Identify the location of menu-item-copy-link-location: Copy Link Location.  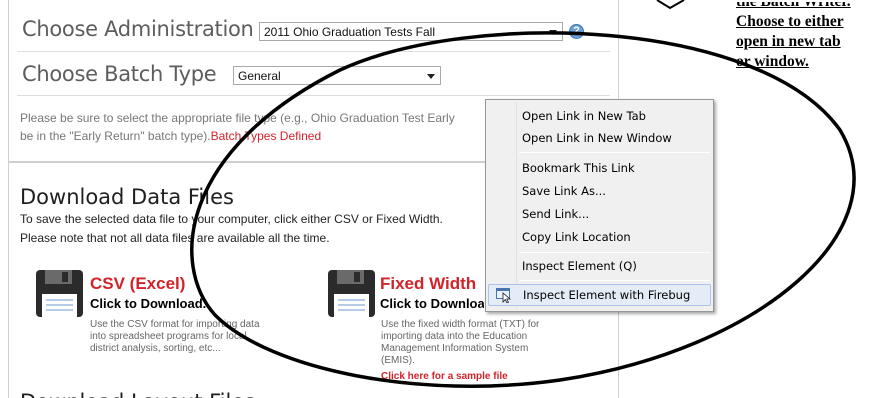
(599, 237).